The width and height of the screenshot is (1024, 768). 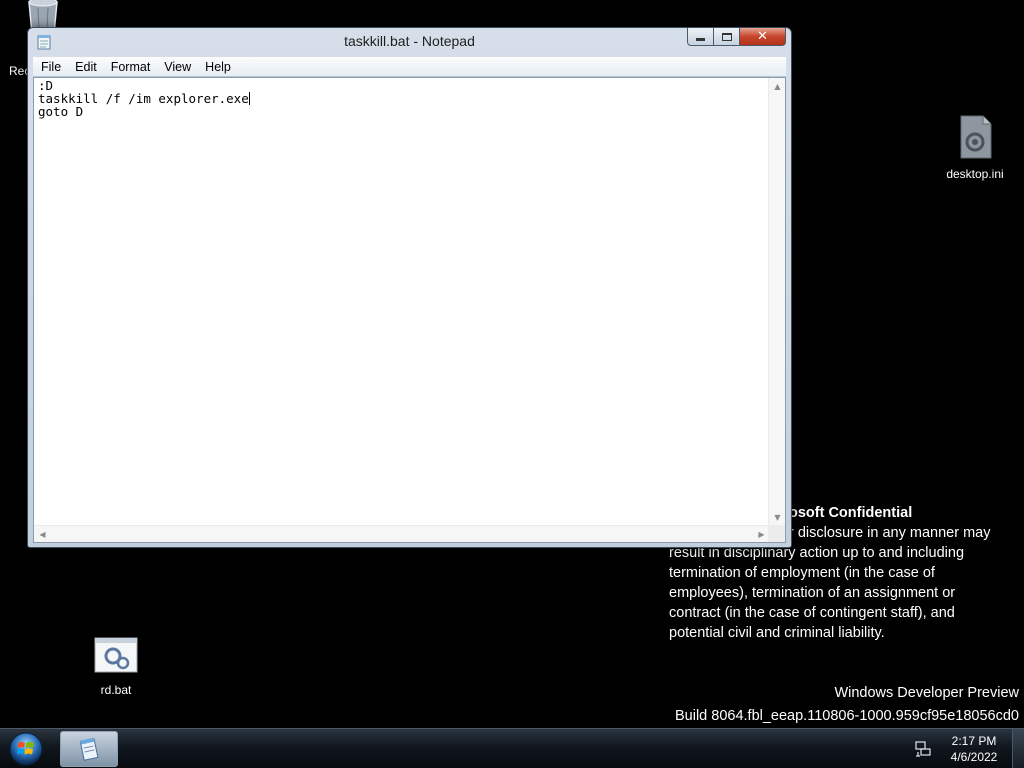 What do you see at coordinates (249, 98) in the screenshot?
I see `text-caret` at bounding box center [249, 98].